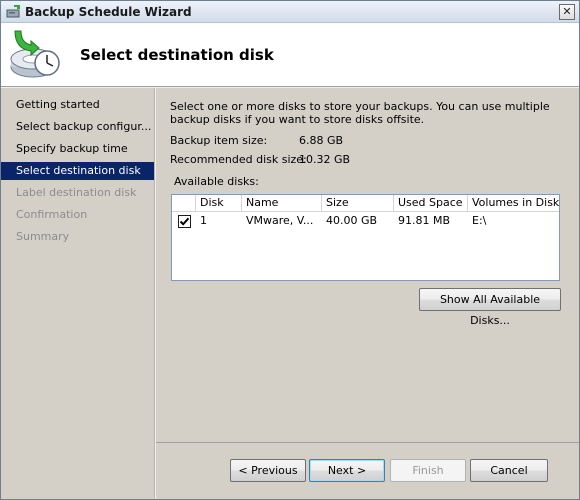  Describe the element at coordinates (238, 159) in the screenshot. I see `recommended-disk-size-label: Recommended disk size:` at that location.